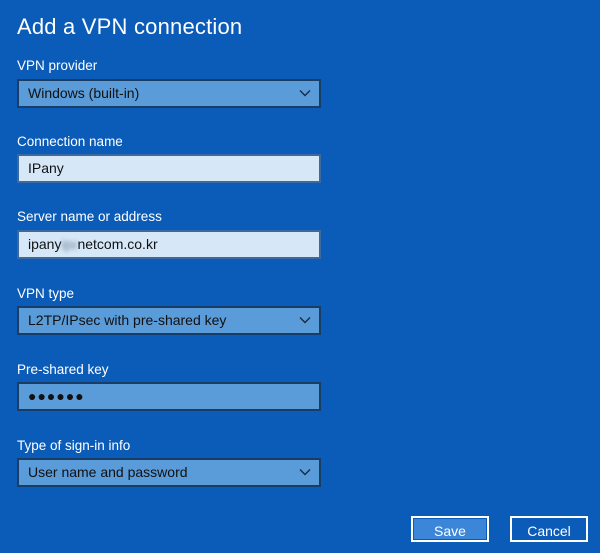 The height and width of the screenshot is (553, 600). Describe the element at coordinates (169, 244) in the screenshot. I see `server-address-input: ipanyipanynetworknetcom.co.kr` at that location.